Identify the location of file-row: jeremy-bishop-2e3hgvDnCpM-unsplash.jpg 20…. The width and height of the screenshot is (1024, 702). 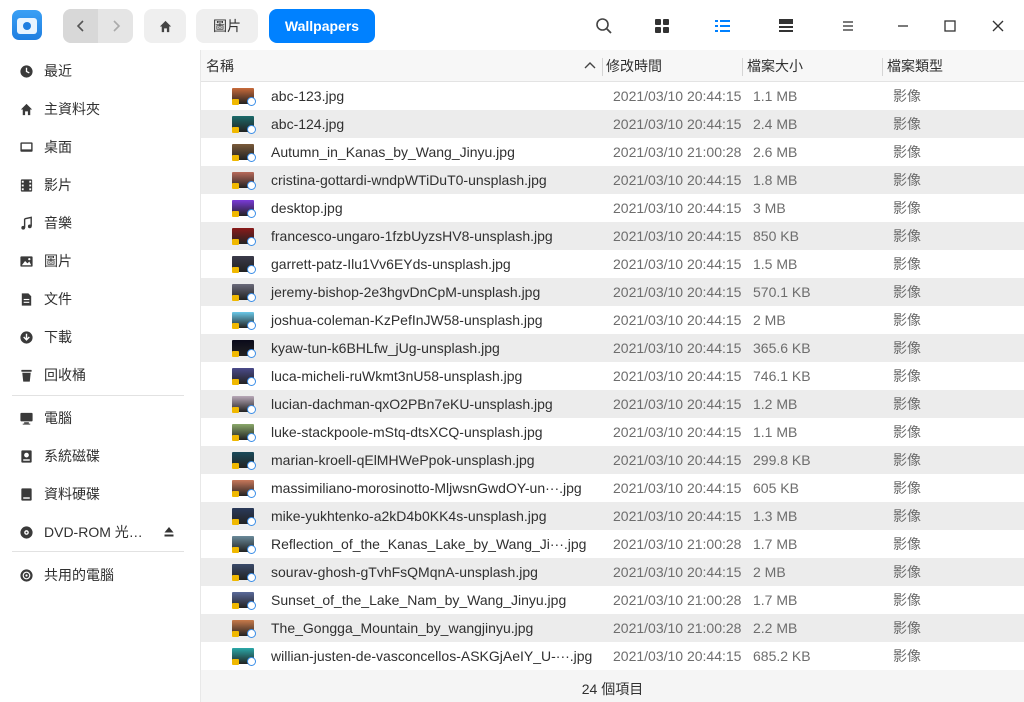
(612, 292).